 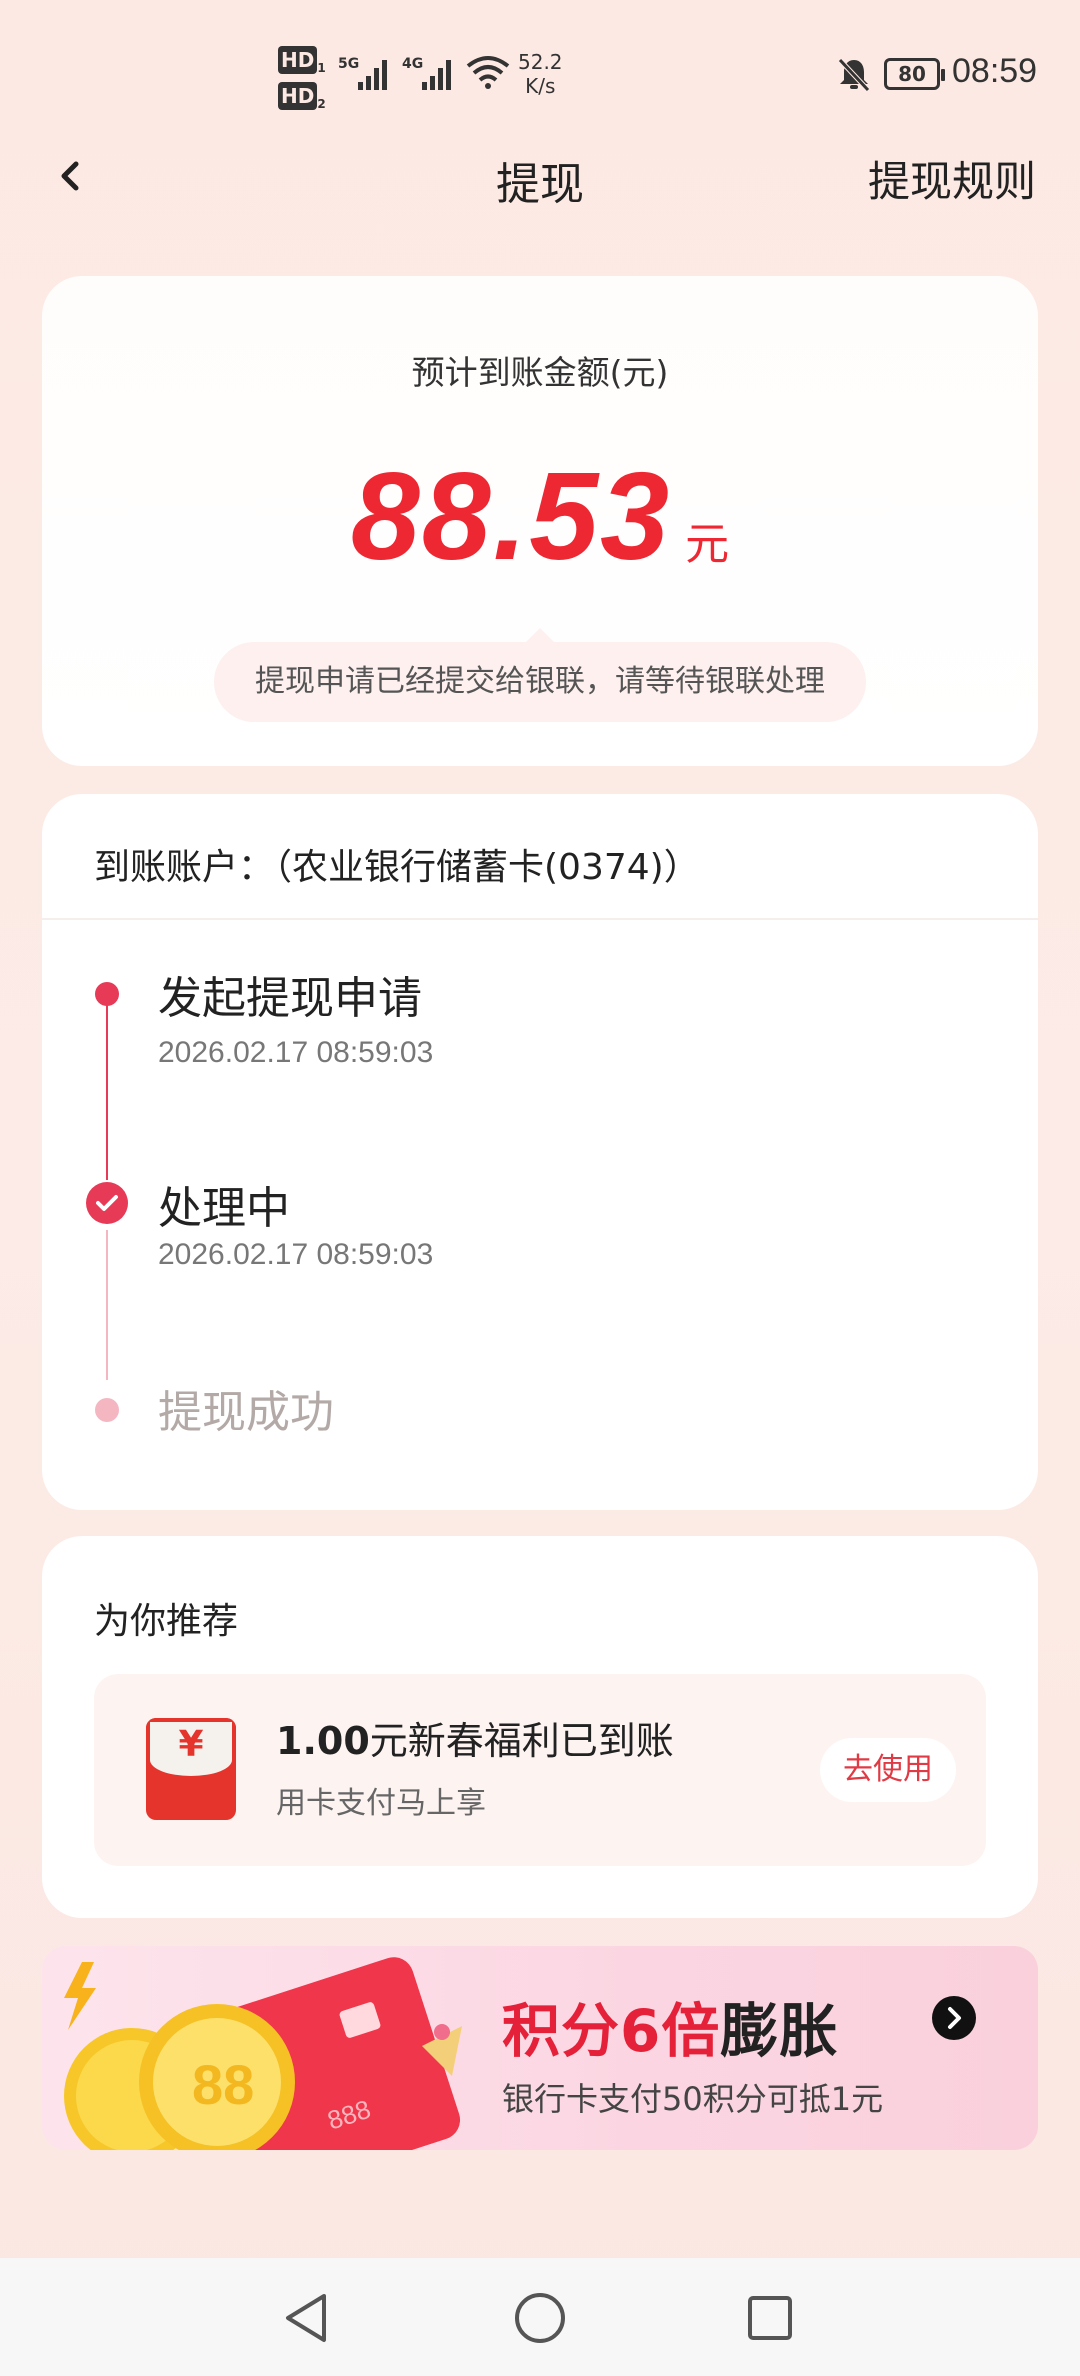 What do you see at coordinates (540, 86) in the screenshot?
I see `speed-unit: K/s` at bounding box center [540, 86].